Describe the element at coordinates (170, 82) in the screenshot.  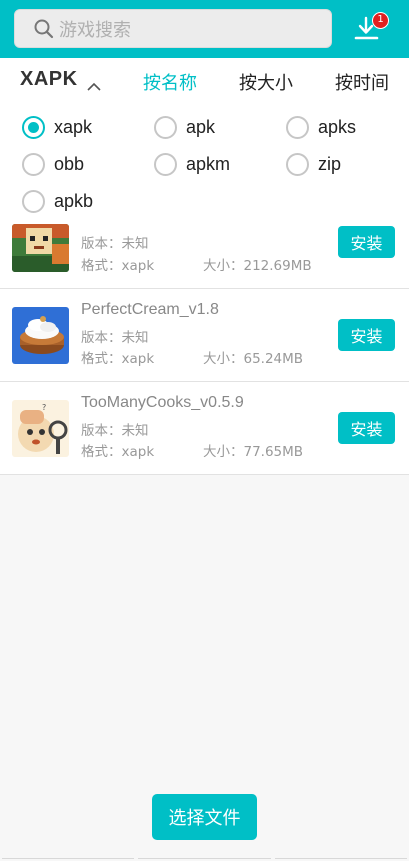
I see `tab-by-name: 按名称` at that location.